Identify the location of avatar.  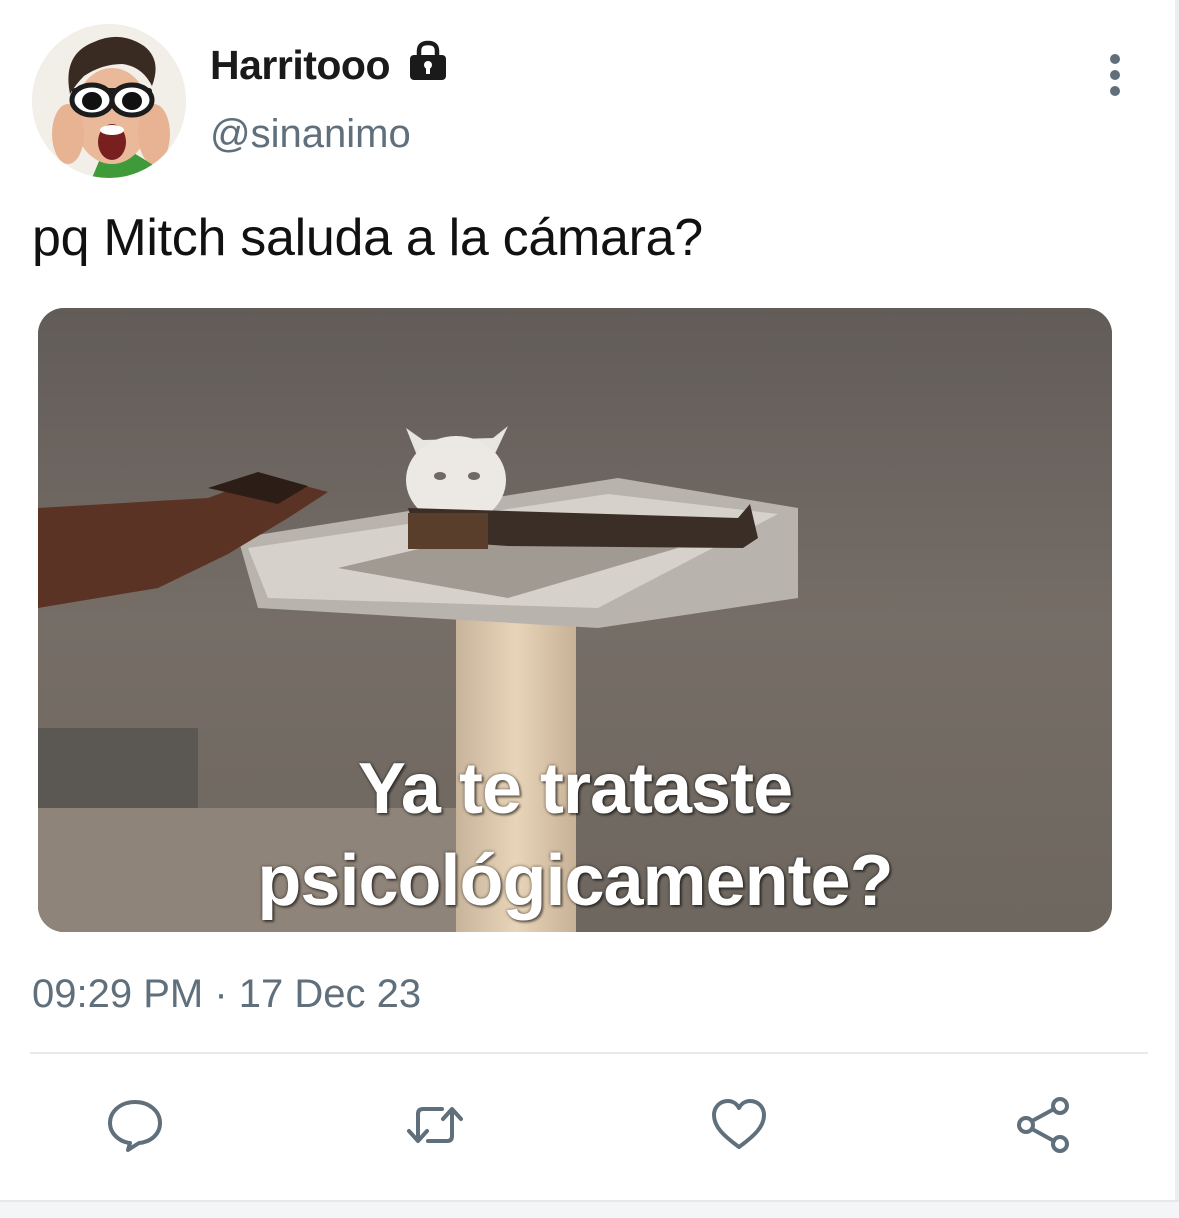
(109, 101).